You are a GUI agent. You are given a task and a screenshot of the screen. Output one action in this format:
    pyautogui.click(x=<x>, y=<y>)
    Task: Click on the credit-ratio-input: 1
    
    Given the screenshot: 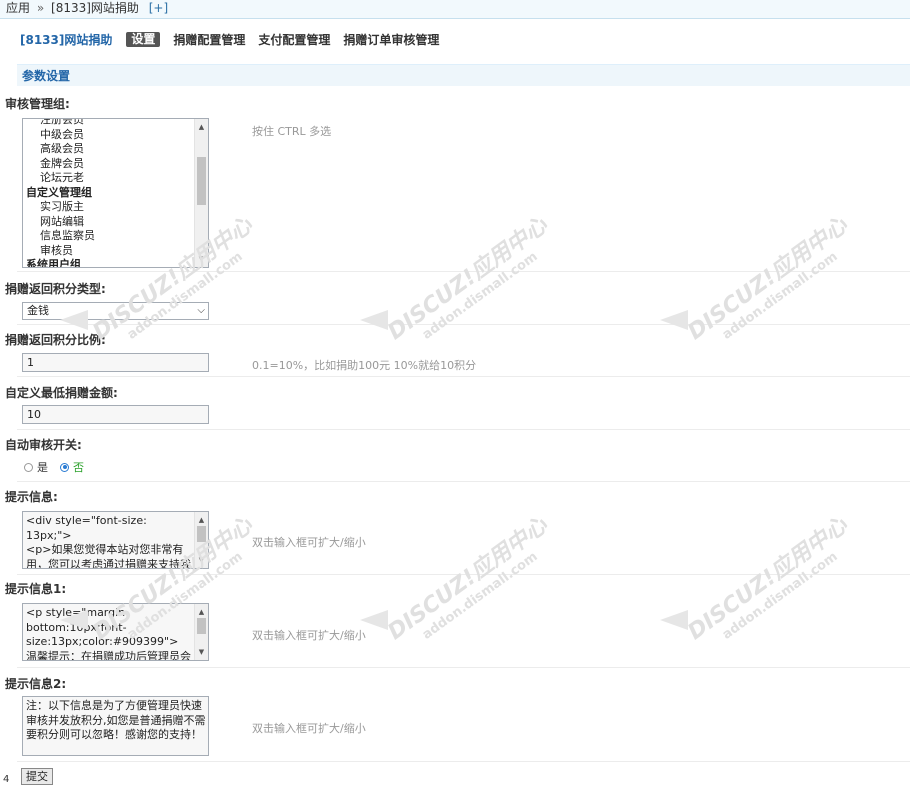 What is the action you would take?
    pyautogui.click(x=115, y=362)
    